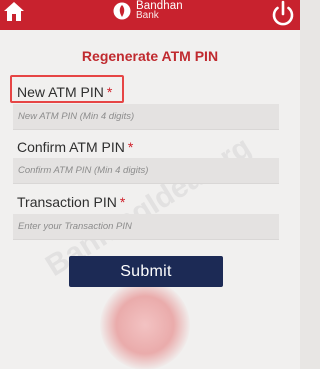 The width and height of the screenshot is (320, 369). I want to click on new-atm-pin-label-text: New ATM PIN, so click(60, 92).